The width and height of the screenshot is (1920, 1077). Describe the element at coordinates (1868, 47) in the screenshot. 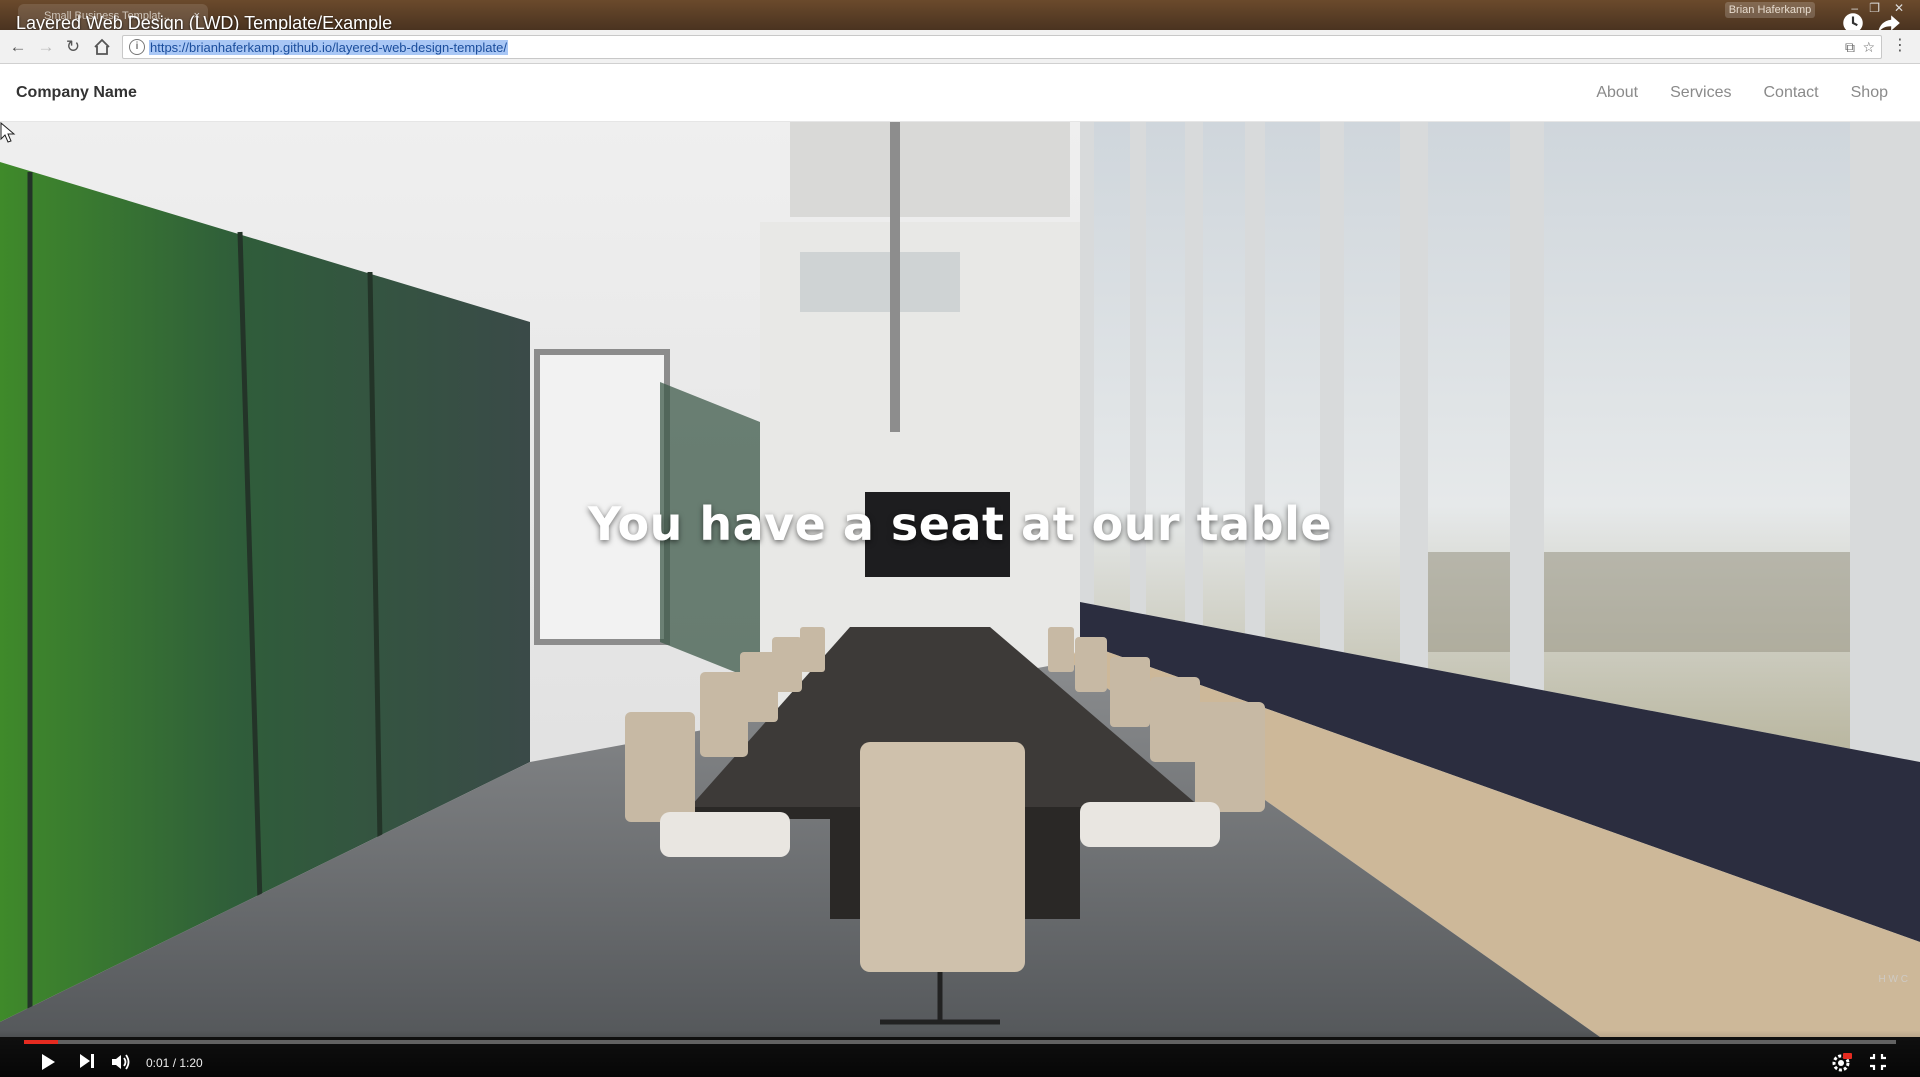

I see `star-icon: ☆` at that location.